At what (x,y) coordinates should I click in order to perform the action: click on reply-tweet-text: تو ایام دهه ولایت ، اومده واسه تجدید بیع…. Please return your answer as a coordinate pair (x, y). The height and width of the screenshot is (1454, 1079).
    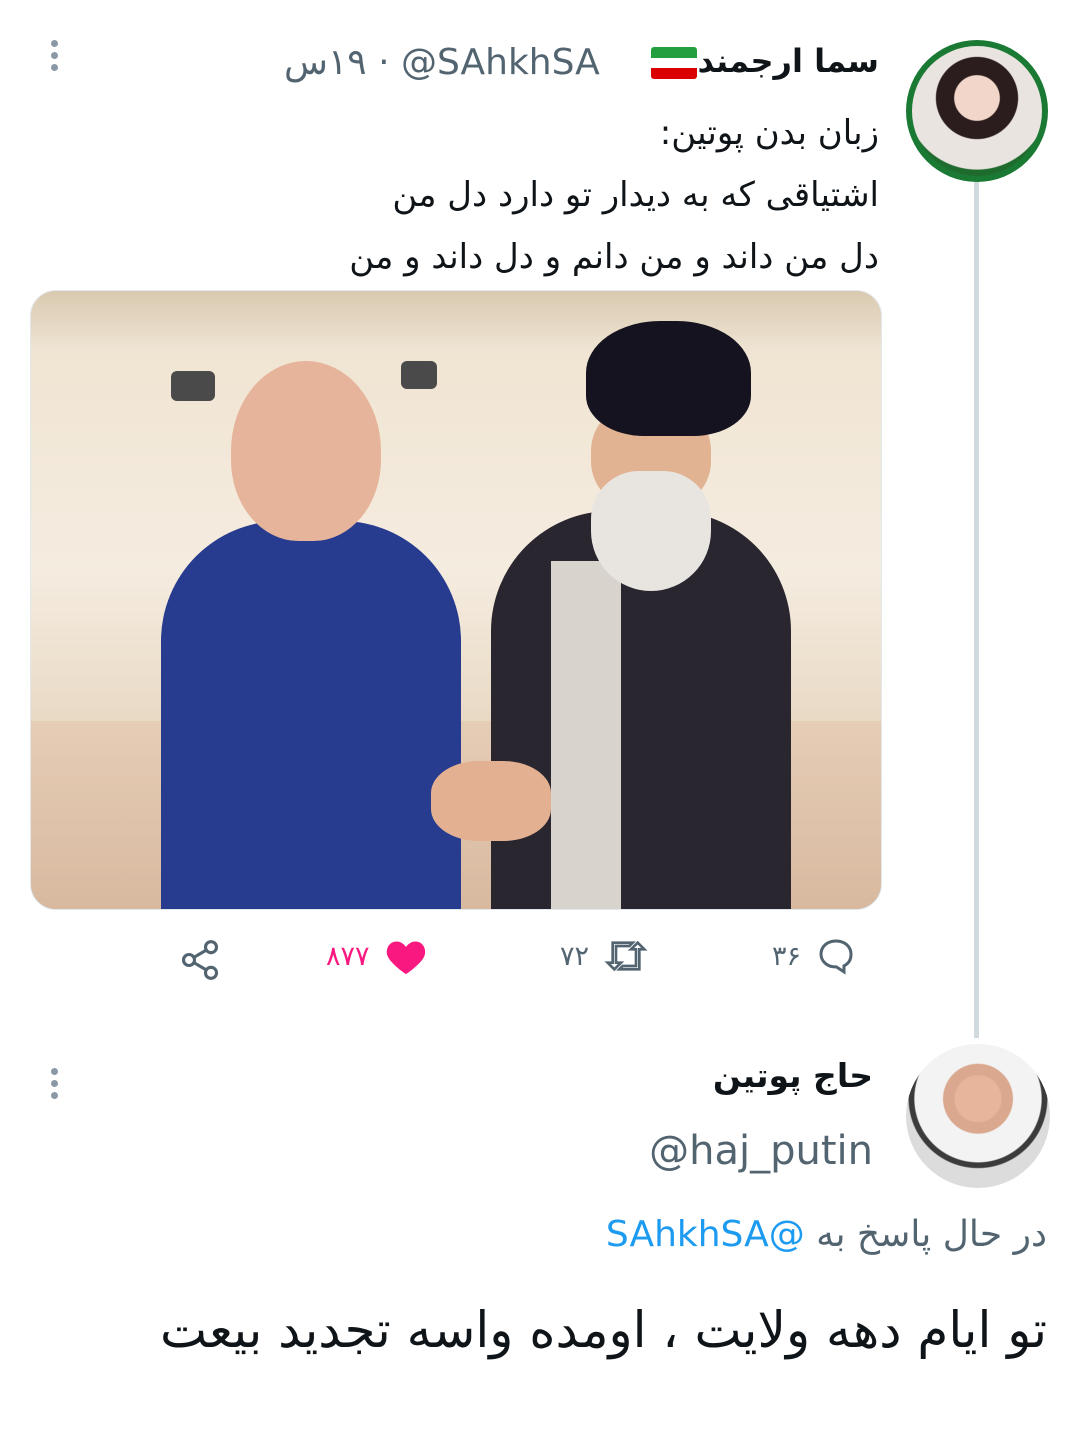
    Looking at the image, I should click on (603, 1330).